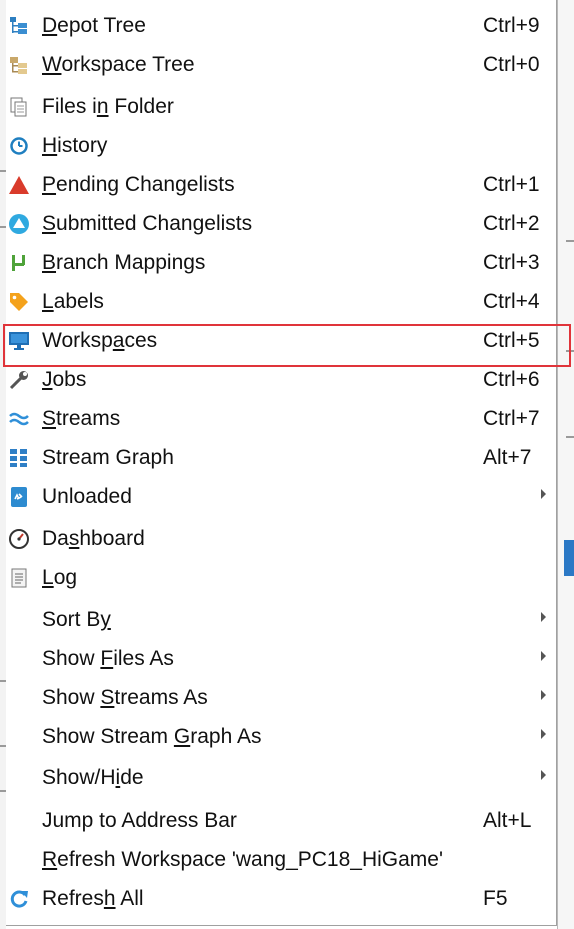 The width and height of the screenshot is (574, 929). Describe the element at coordinates (19, 539) in the screenshot. I see `dashboard-icon` at that location.